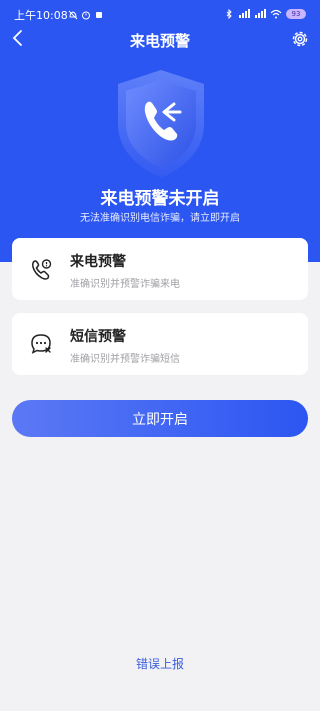 The width and height of the screenshot is (320, 711). Describe the element at coordinates (41, 344) in the screenshot. I see `sms-alert-icon` at that location.